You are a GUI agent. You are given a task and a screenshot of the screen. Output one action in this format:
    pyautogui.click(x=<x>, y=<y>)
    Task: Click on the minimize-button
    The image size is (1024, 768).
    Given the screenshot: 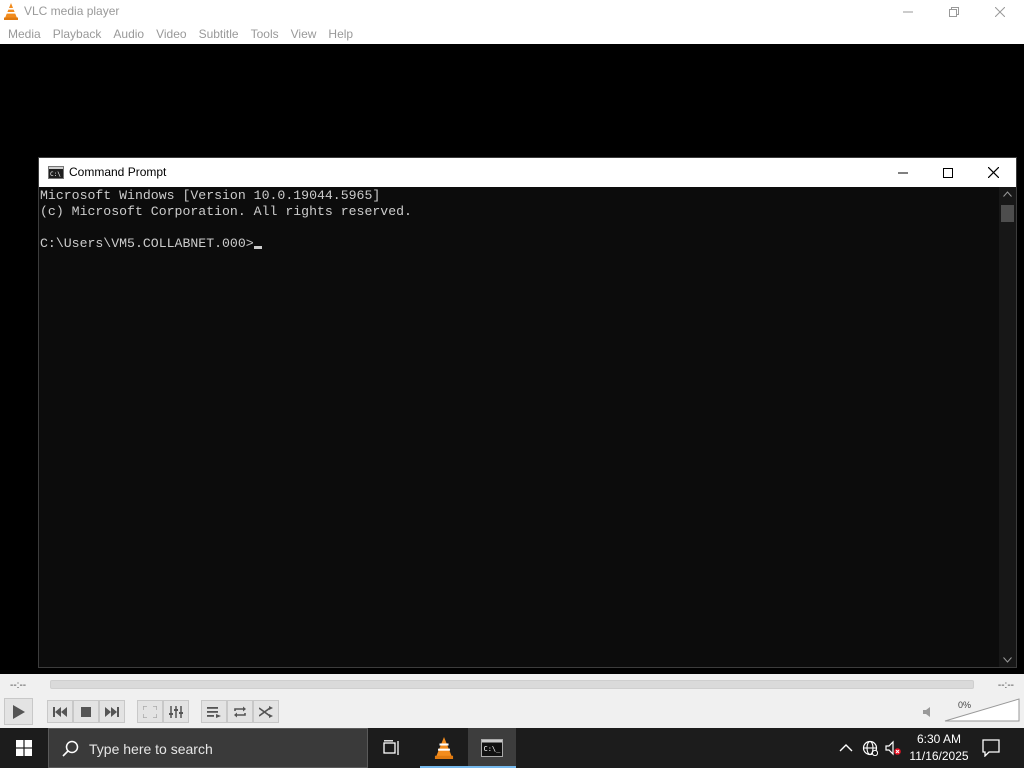 What is the action you would take?
    pyautogui.click(x=908, y=11)
    